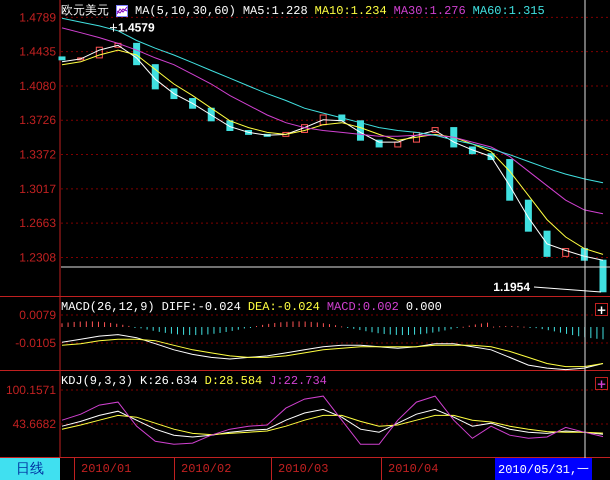 The image size is (610, 480). I want to click on legend-value: J:22.734, so click(298, 381).